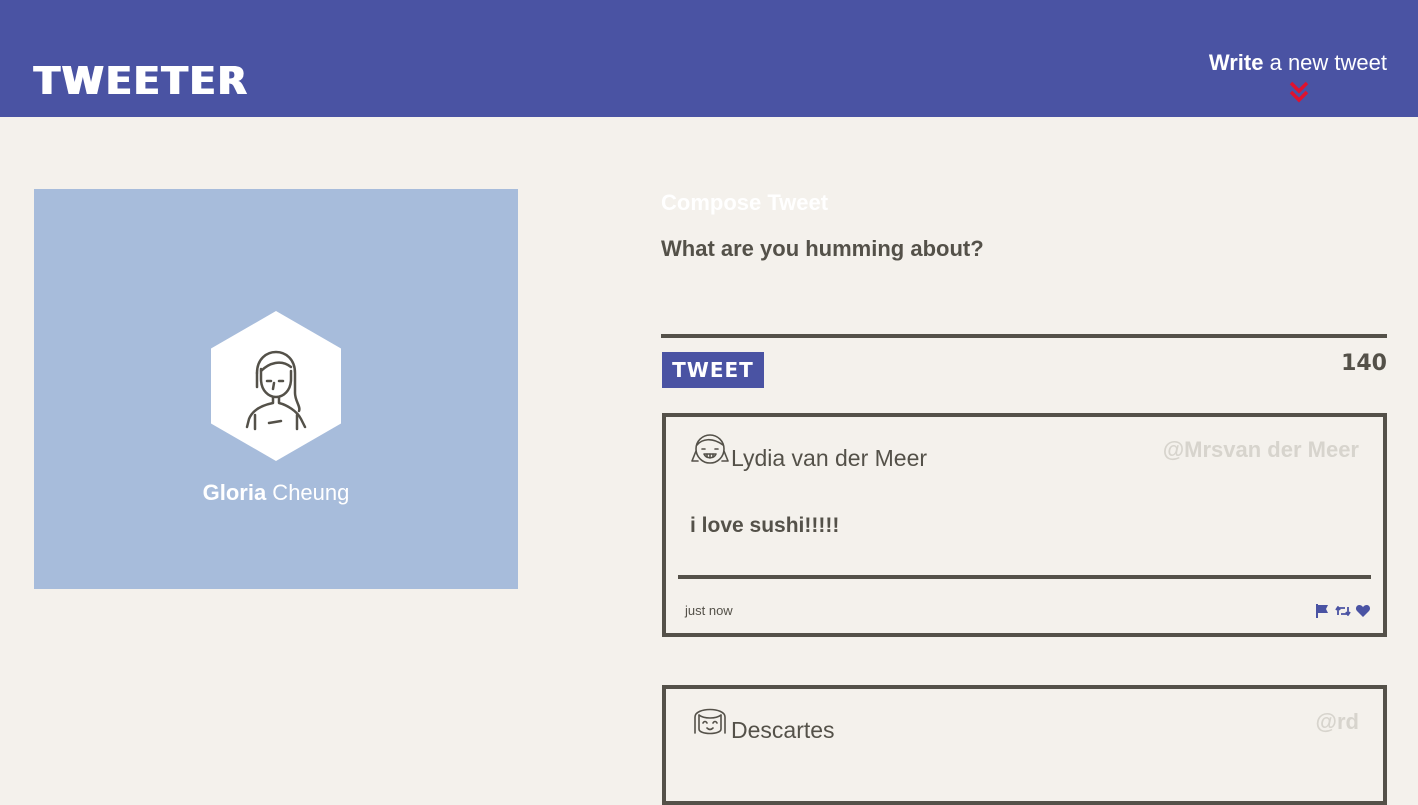 Image resolution: width=1418 pixels, height=805 pixels. I want to click on char-counter: 140, so click(1364, 363).